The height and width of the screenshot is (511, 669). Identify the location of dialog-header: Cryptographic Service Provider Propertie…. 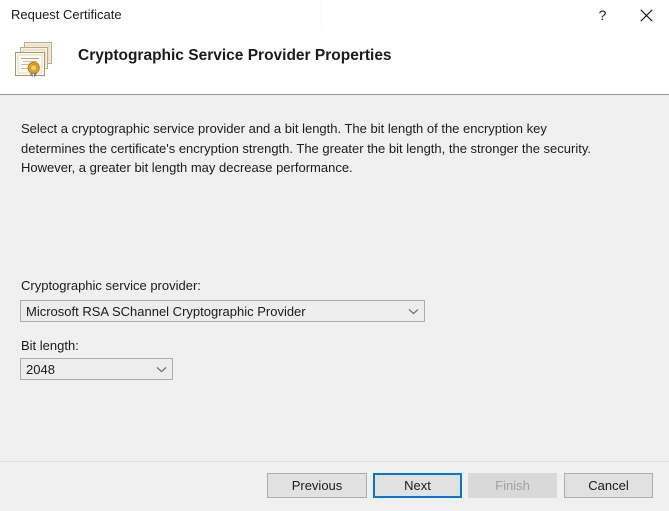
(334, 62).